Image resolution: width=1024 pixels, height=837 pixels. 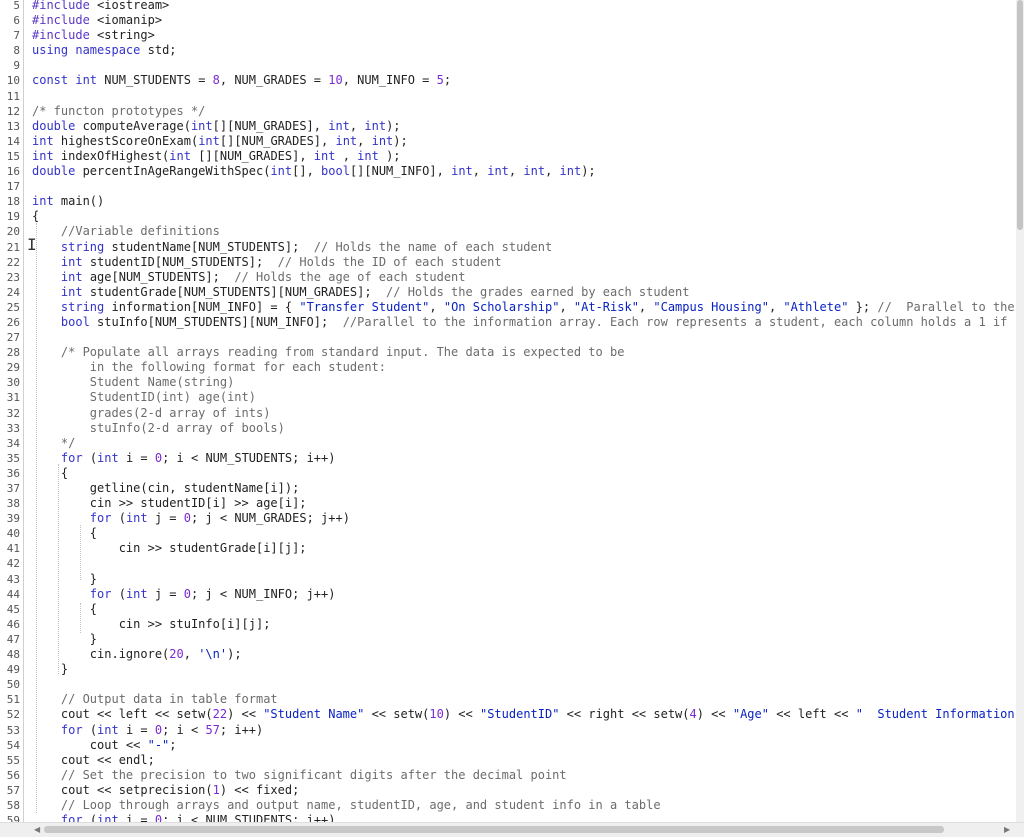 What do you see at coordinates (12, 232) in the screenshot?
I see `line-number: 20` at bounding box center [12, 232].